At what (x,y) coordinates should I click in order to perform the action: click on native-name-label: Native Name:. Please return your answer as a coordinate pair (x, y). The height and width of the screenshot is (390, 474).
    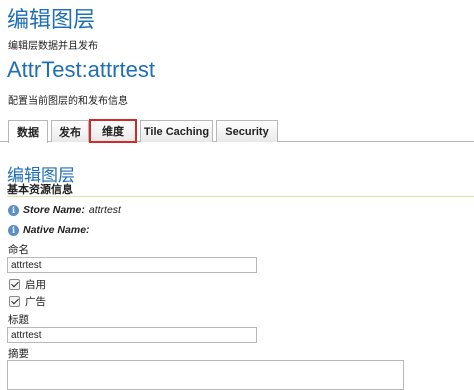
    Looking at the image, I should click on (56, 230).